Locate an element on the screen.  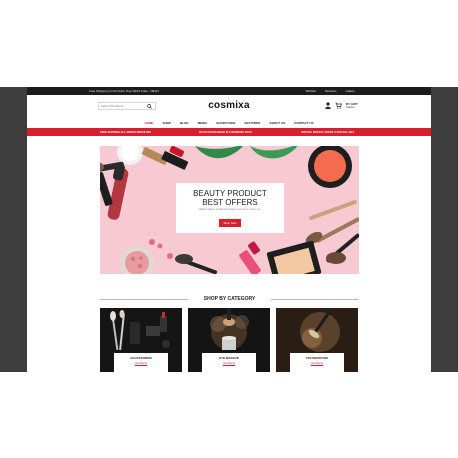
header: cosmixa MY CART 0 items is located at coordinates (229, 108).